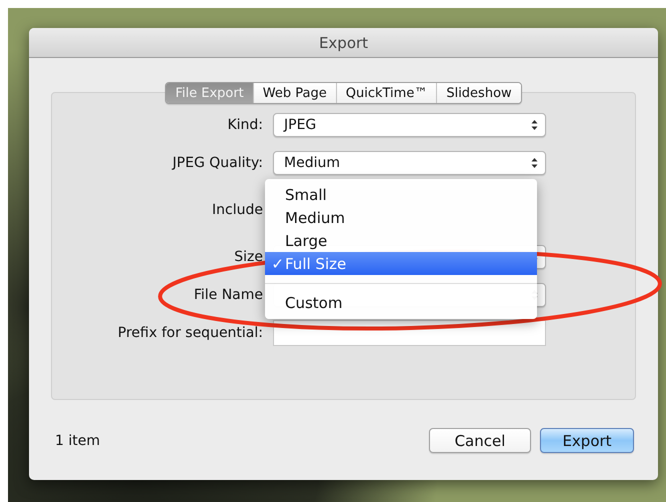 This screenshot has height=502, width=666. I want to click on field-label: Kind:, so click(245, 125).